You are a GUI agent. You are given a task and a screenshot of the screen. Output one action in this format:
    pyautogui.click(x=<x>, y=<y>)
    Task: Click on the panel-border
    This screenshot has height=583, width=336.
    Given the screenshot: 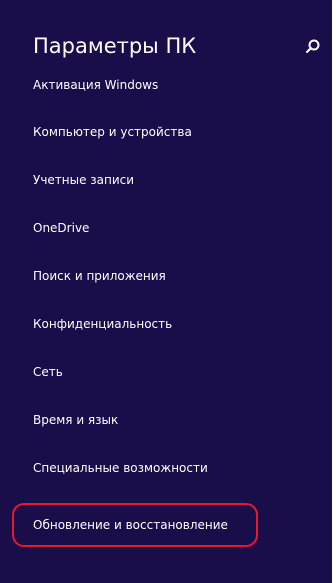 What is the action you would take?
    pyautogui.click(x=334, y=291)
    